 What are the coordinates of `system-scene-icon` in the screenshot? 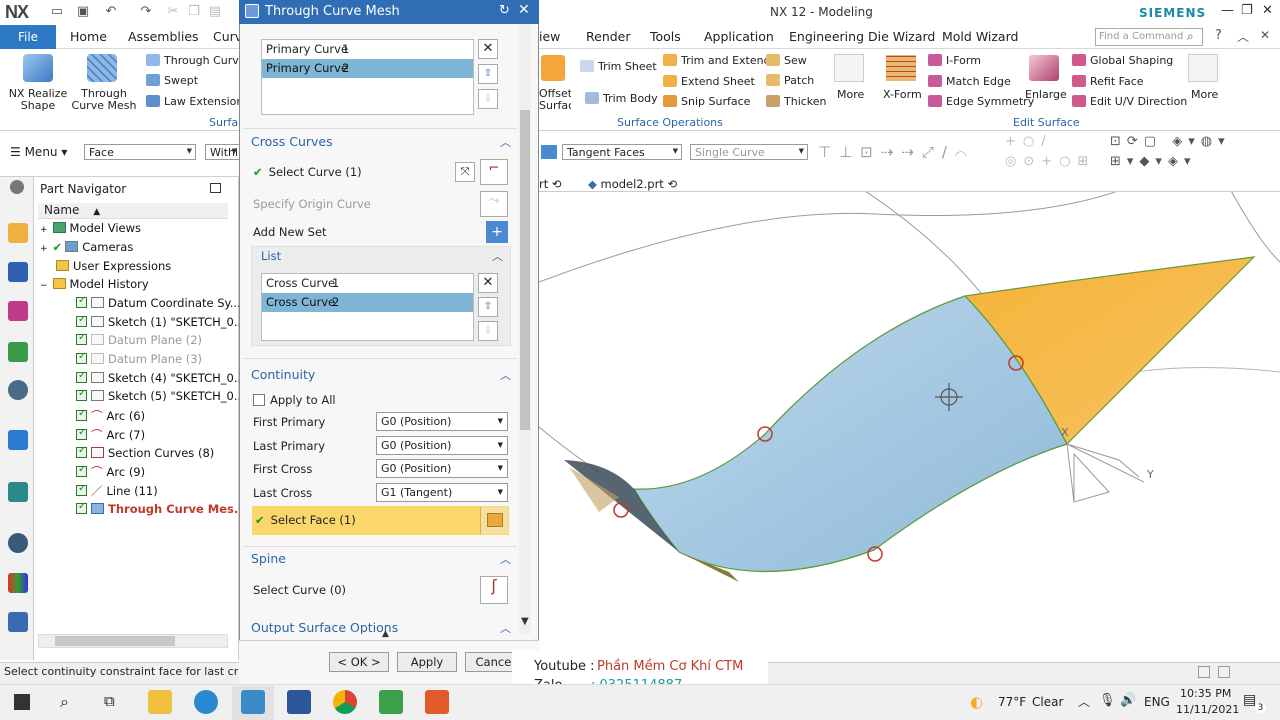 It's located at (18, 622).